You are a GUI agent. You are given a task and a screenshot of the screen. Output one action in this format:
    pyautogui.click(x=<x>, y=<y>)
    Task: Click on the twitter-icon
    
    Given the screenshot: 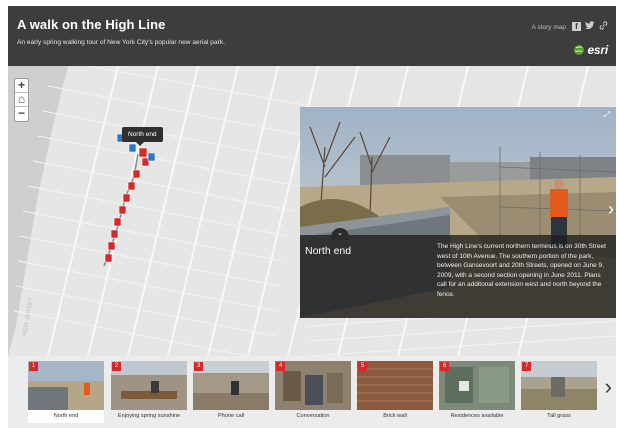 What is the action you would take?
    pyautogui.click(x=590, y=26)
    